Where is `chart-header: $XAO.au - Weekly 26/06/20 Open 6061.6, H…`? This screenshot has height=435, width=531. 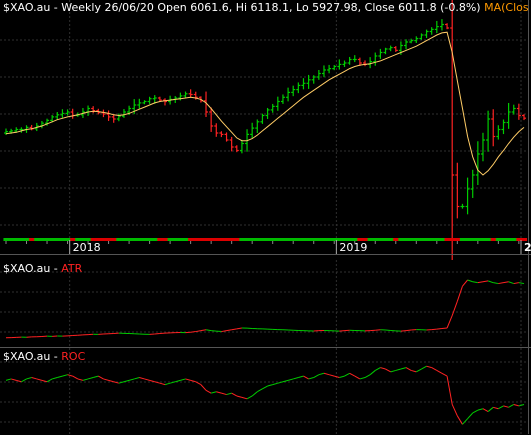
chart-header: $XAO.au - Weekly 26/06/20 Open 6061.6, H… is located at coordinates (266, 7).